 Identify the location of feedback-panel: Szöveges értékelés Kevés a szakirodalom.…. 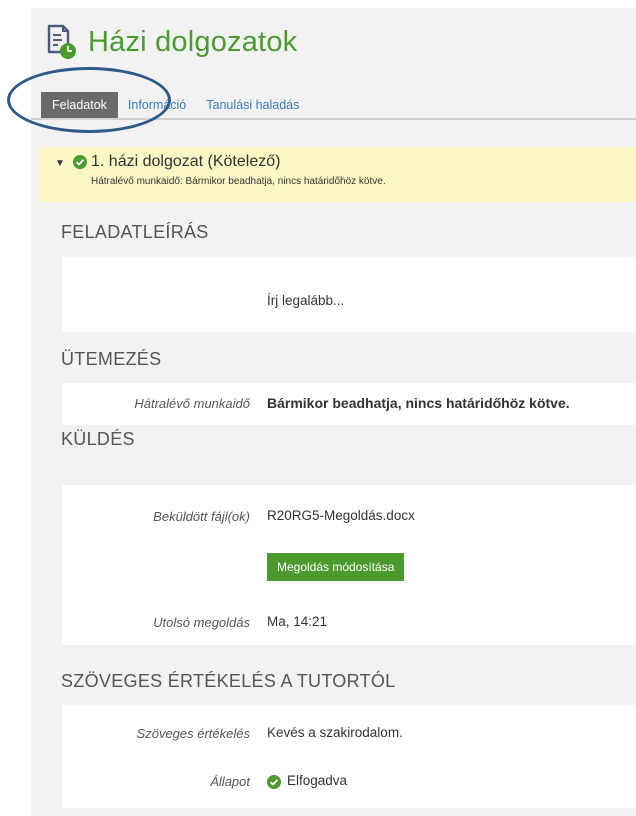
(349, 756).